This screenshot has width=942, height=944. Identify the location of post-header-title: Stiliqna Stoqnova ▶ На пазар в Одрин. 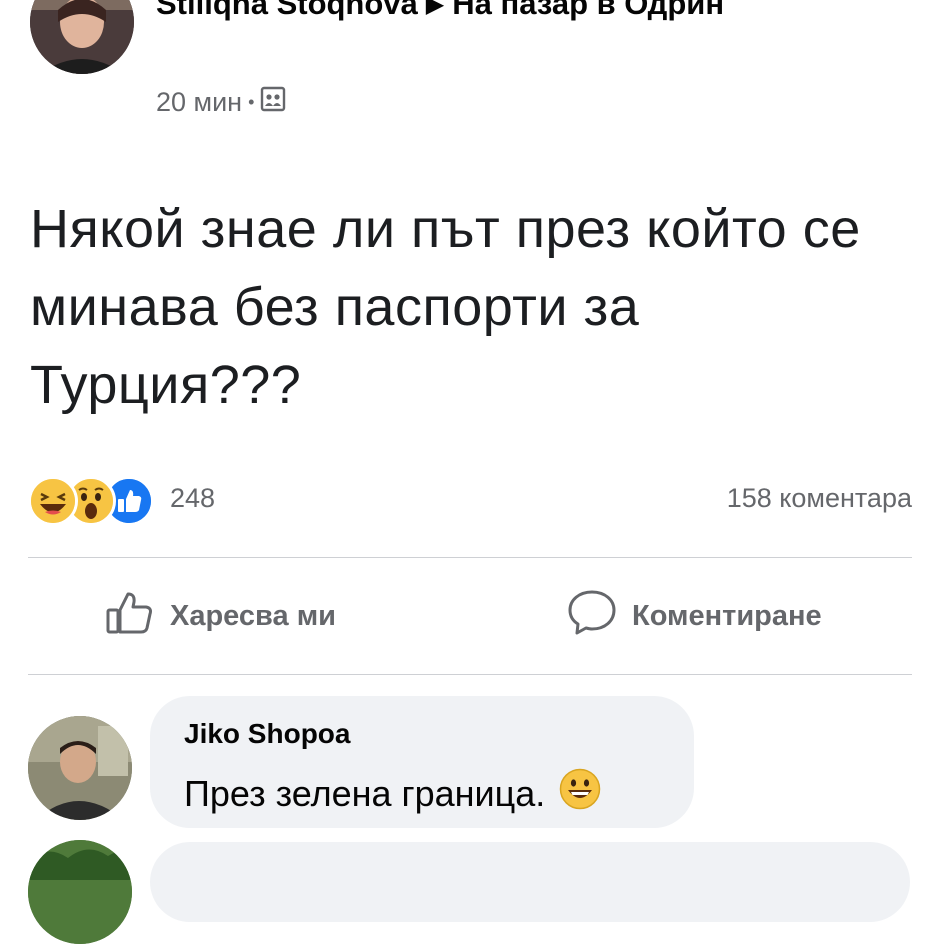
(516, 16).